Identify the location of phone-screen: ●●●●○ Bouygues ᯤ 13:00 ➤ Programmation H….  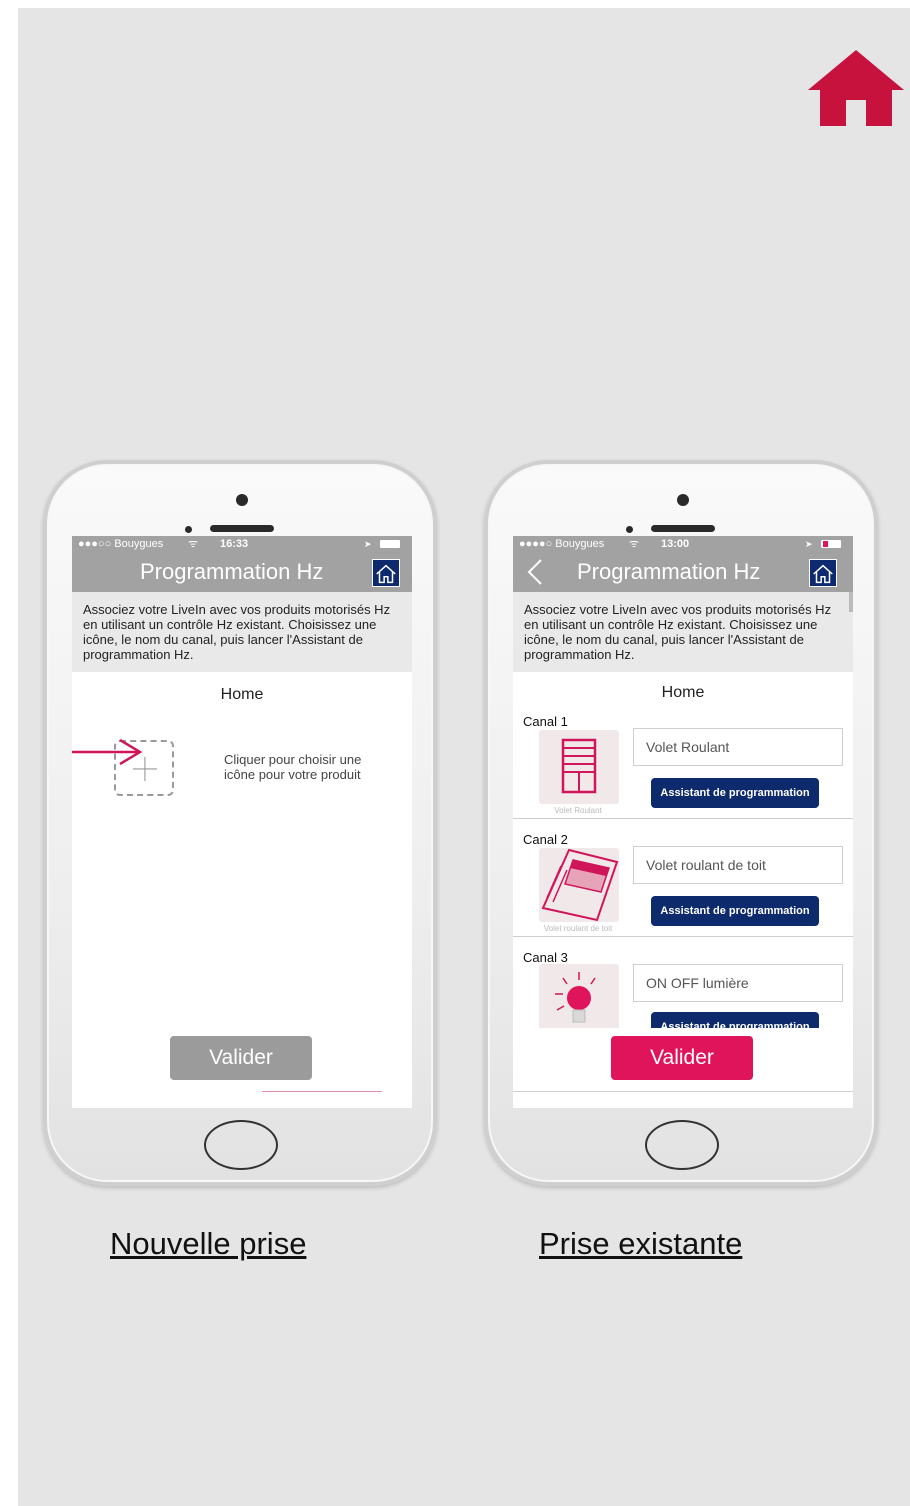
(683, 822).